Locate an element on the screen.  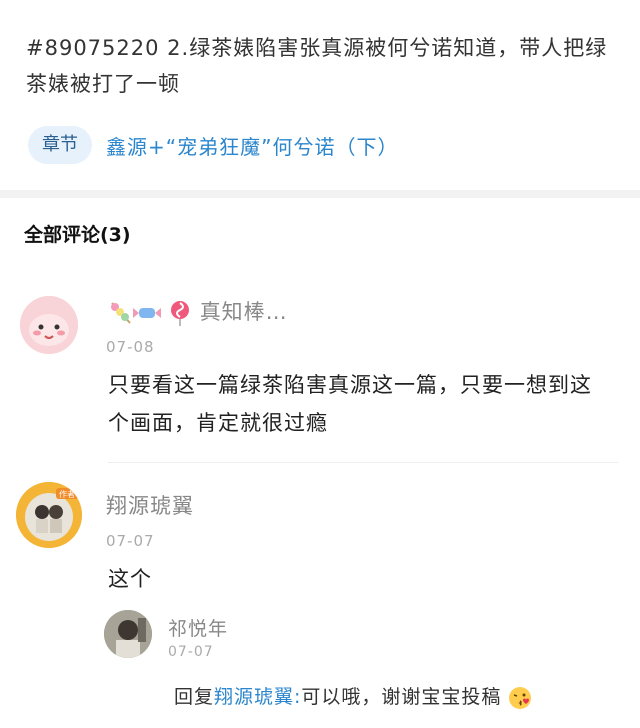
comment-separator is located at coordinates (363, 462).